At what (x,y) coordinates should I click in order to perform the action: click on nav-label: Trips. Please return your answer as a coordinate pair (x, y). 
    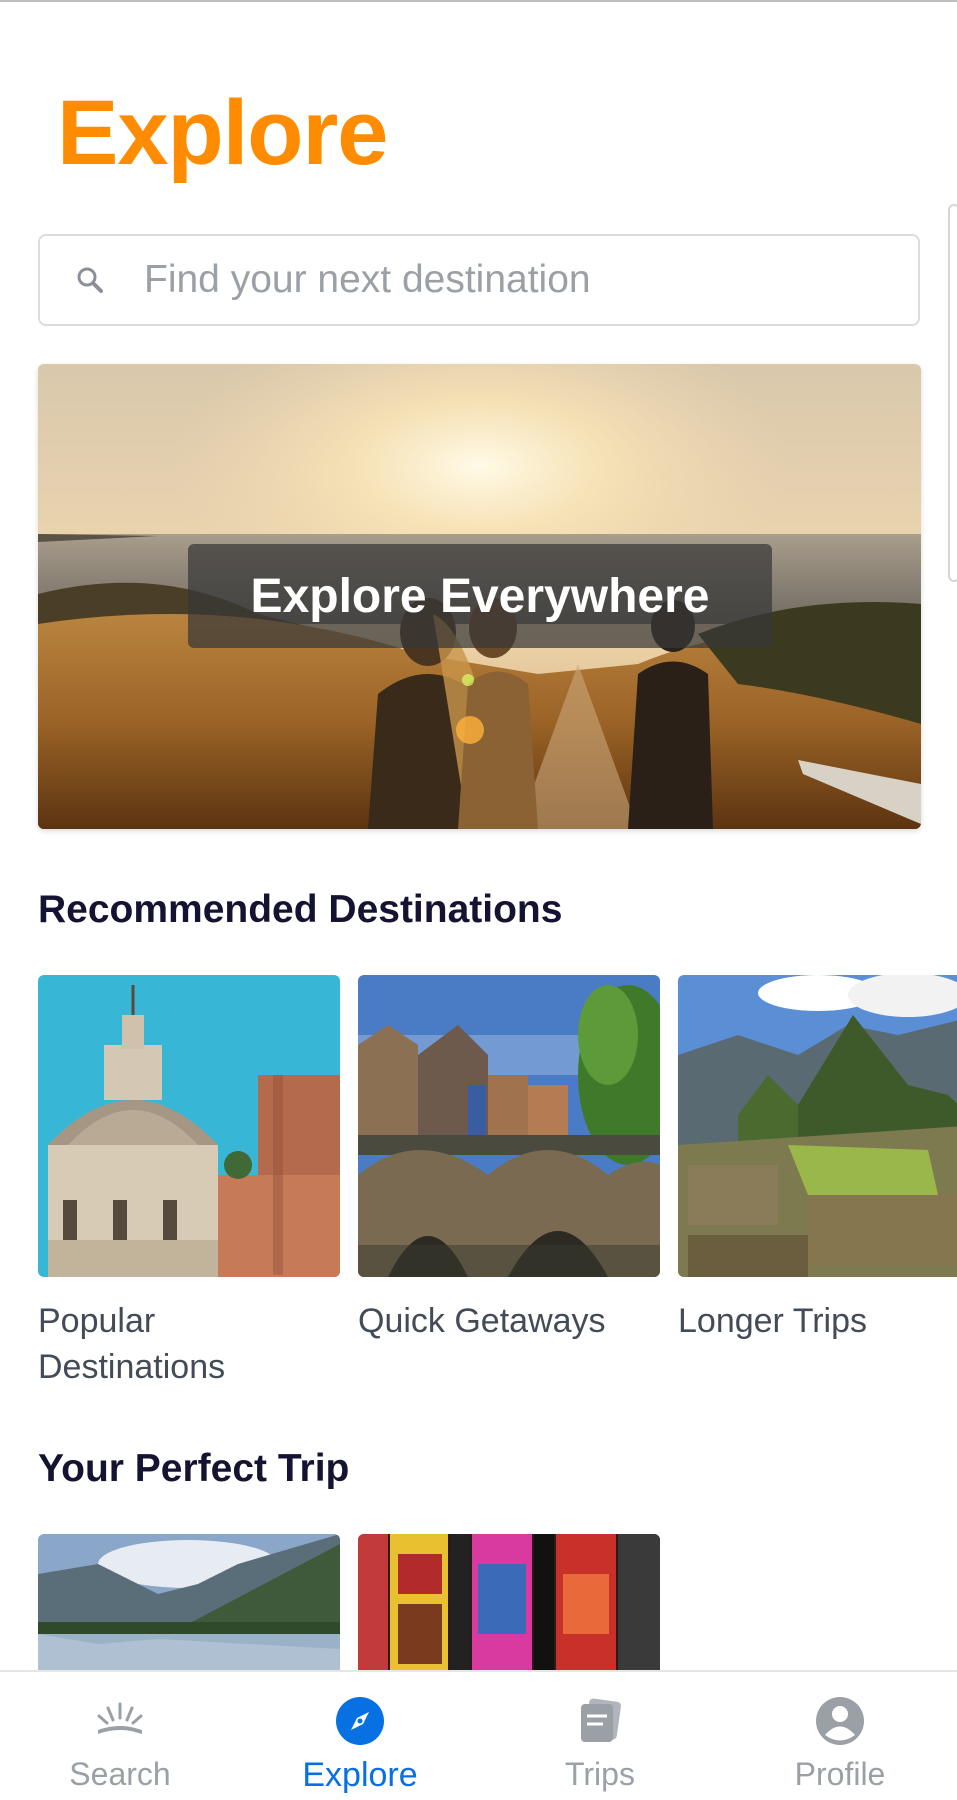
    Looking at the image, I should click on (600, 1774).